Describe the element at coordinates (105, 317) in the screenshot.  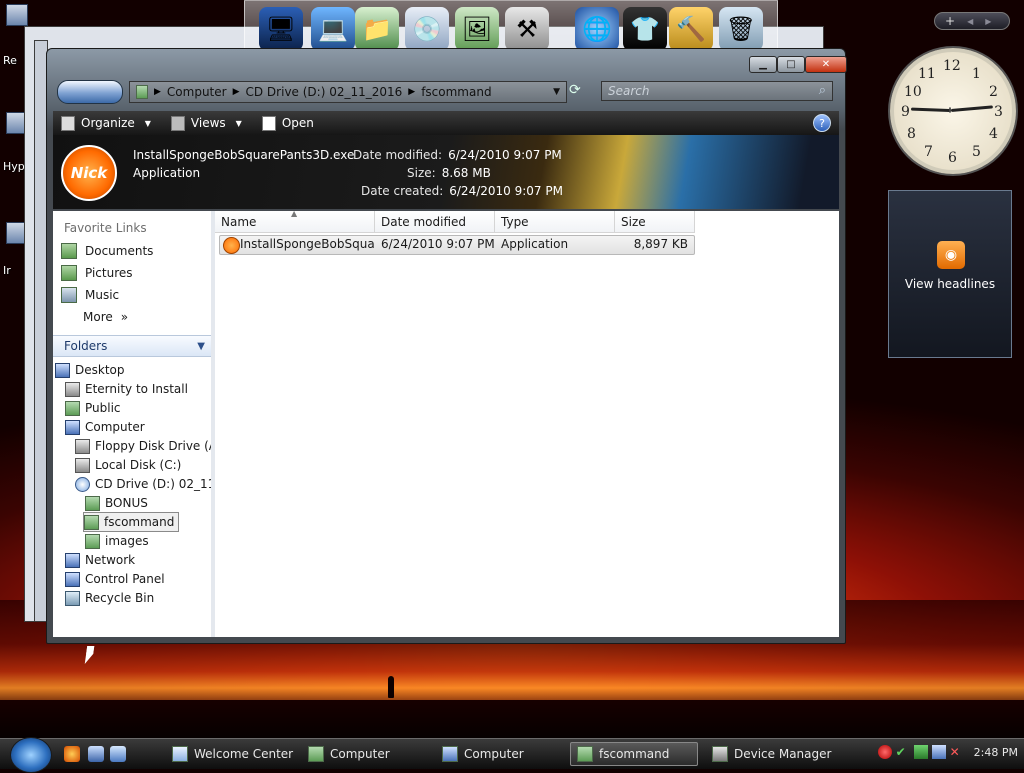
I see `more-favorites-link: More »` at that location.